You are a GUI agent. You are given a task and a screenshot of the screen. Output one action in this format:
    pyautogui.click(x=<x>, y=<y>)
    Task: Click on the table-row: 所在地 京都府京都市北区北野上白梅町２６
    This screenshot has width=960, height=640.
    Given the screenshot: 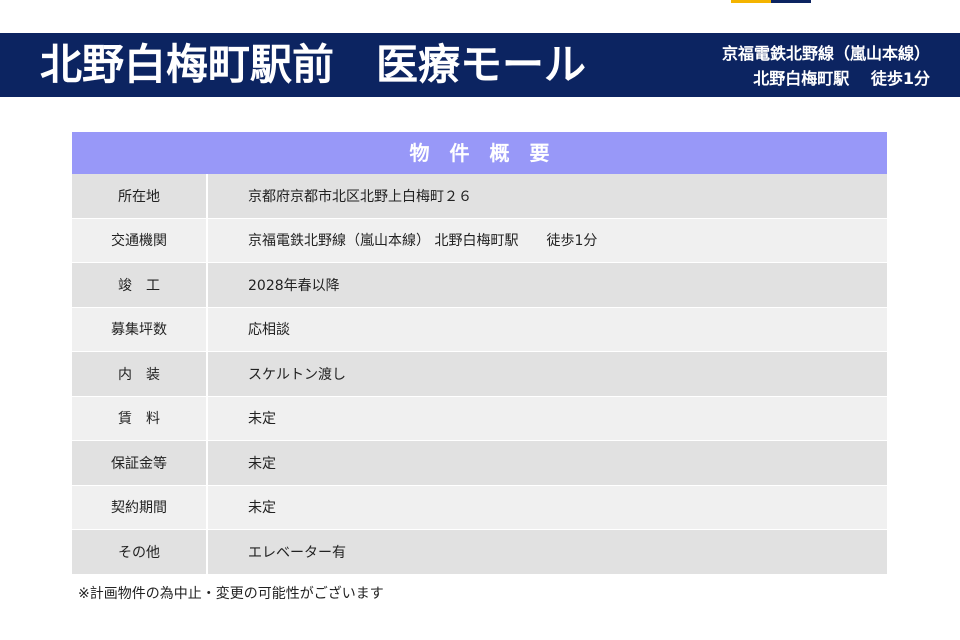 What is the action you would take?
    pyautogui.click(x=479, y=196)
    